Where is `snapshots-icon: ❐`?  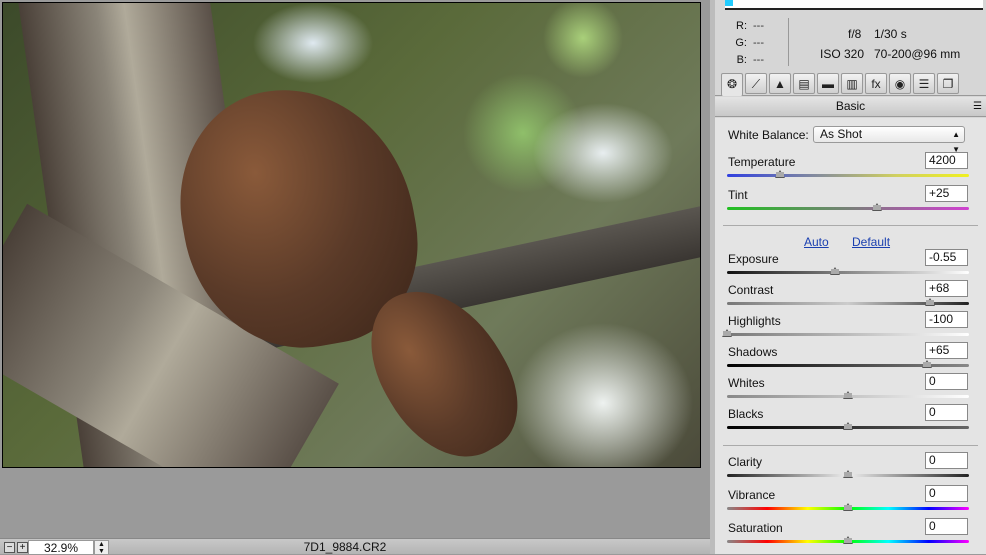 snapshots-icon: ❐ is located at coordinates (948, 84).